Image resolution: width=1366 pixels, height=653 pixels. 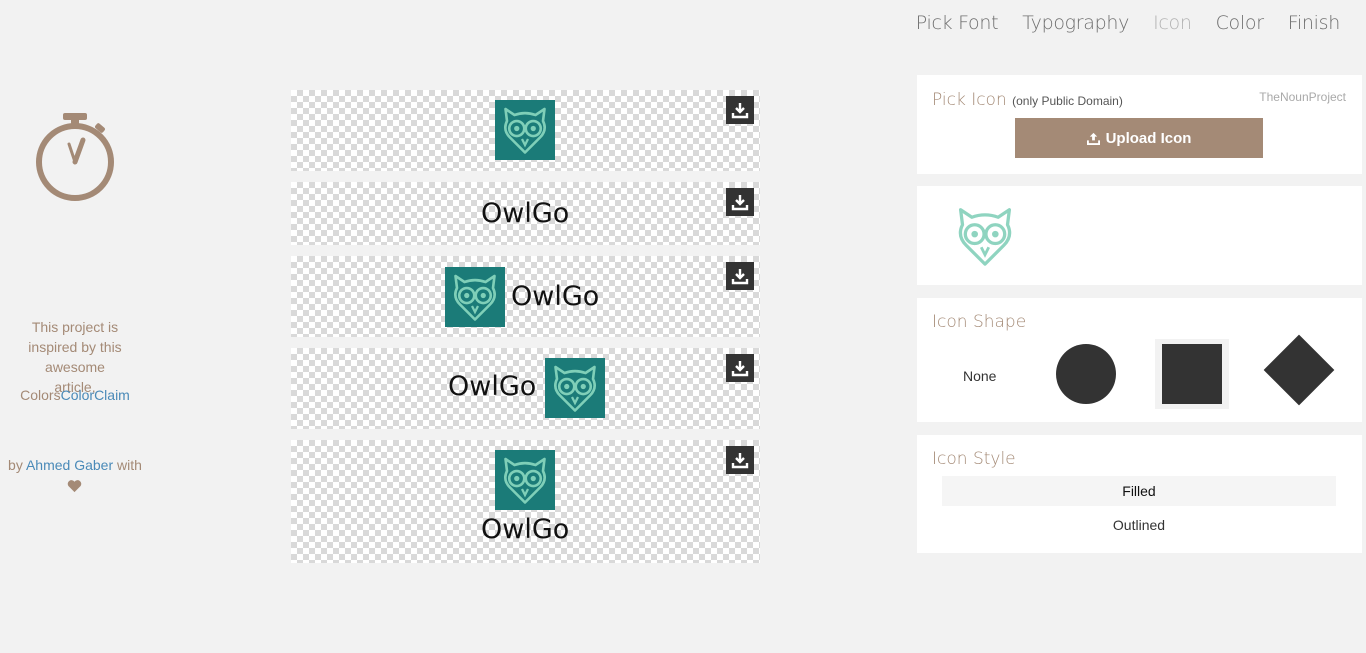 What do you see at coordinates (1172, 23) in the screenshot?
I see `nav-icon: Icon` at bounding box center [1172, 23].